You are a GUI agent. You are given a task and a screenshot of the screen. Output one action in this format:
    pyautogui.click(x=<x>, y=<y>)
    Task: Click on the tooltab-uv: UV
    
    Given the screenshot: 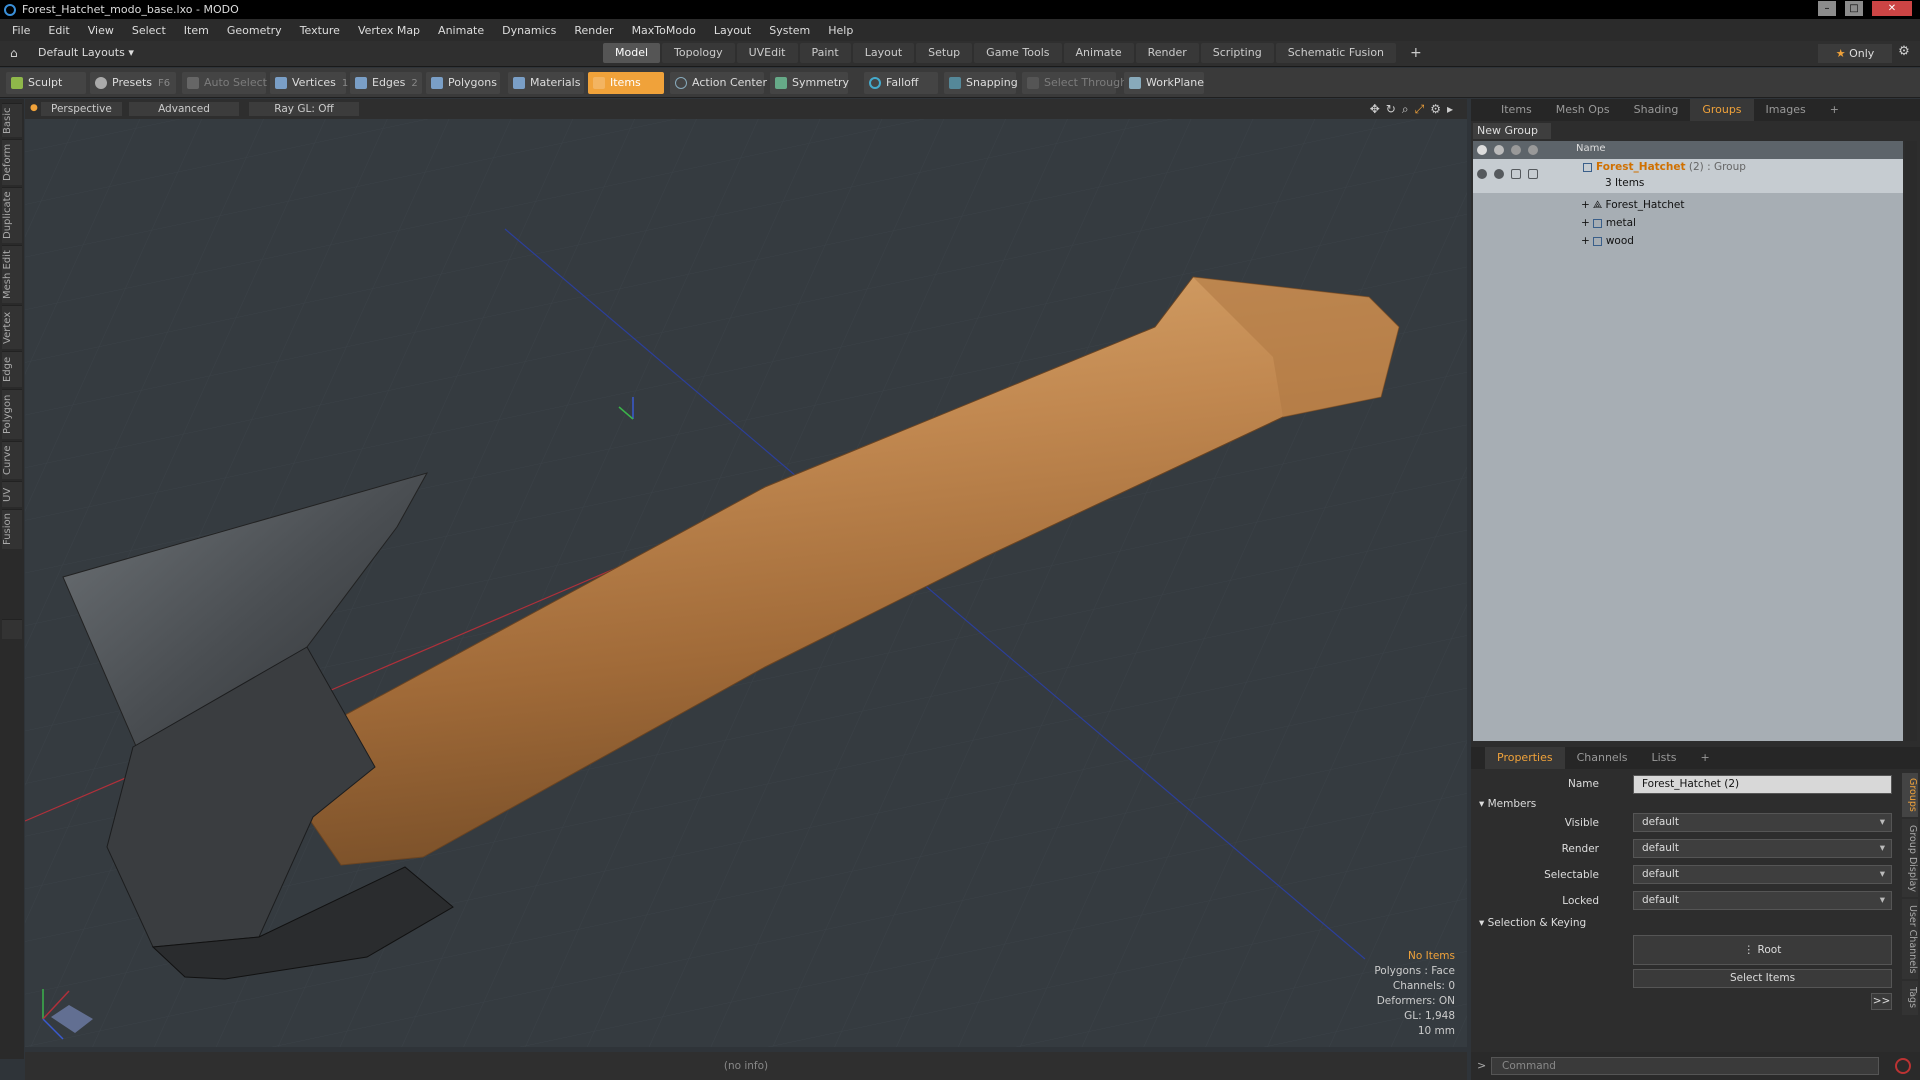 What is the action you would take?
    pyautogui.click(x=12, y=494)
    